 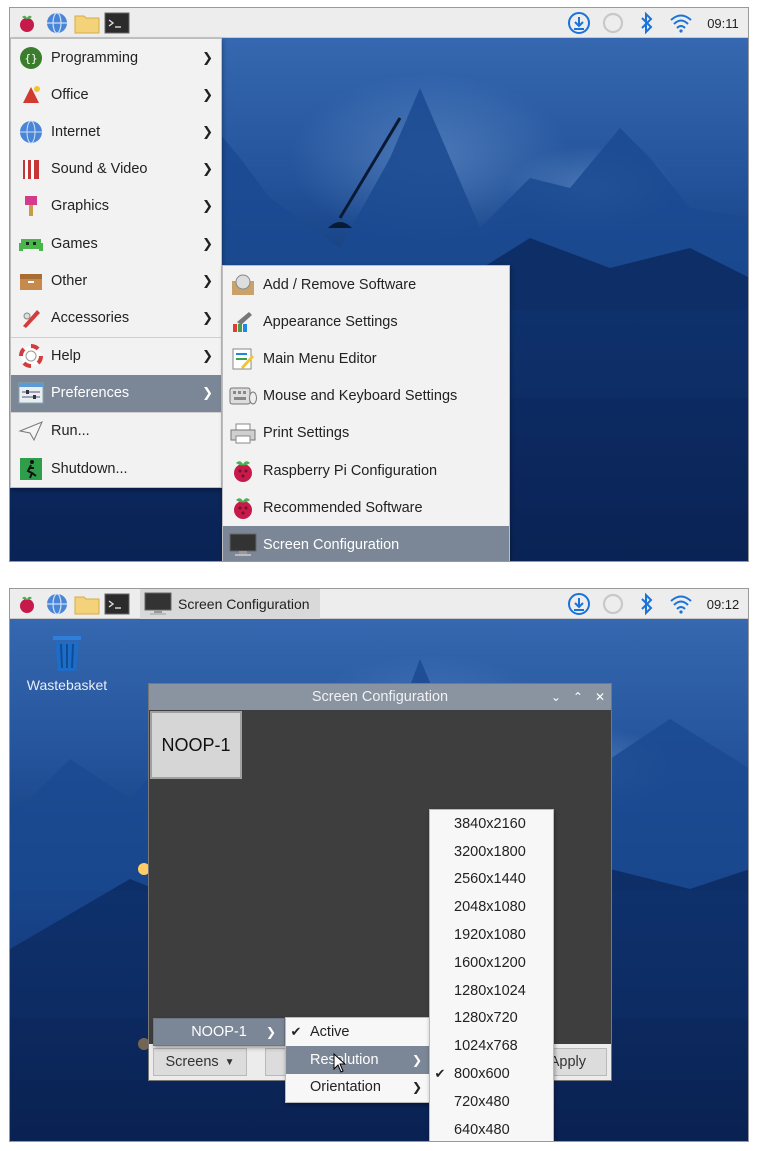 I want to click on menu-item-resolution: Resolution ❯, so click(x=358, y=1059).